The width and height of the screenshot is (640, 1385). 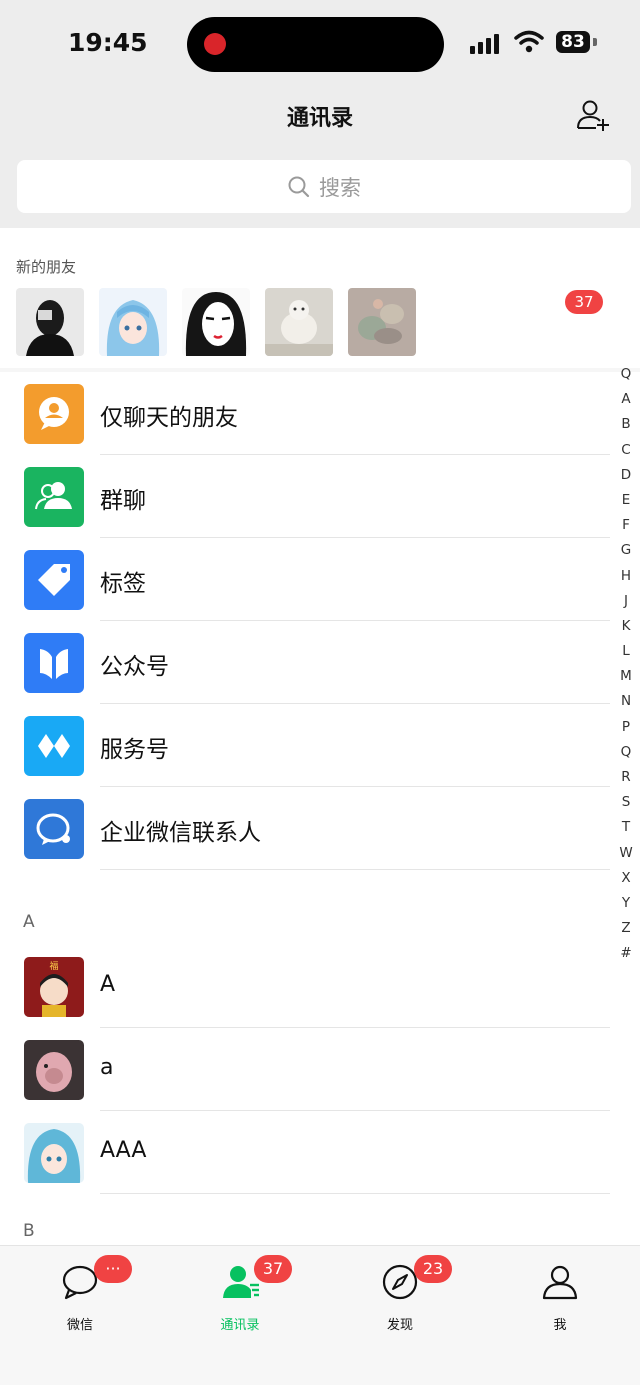 What do you see at coordinates (625, 806) in the screenshot?
I see `index-letter: S` at bounding box center [625, 806].